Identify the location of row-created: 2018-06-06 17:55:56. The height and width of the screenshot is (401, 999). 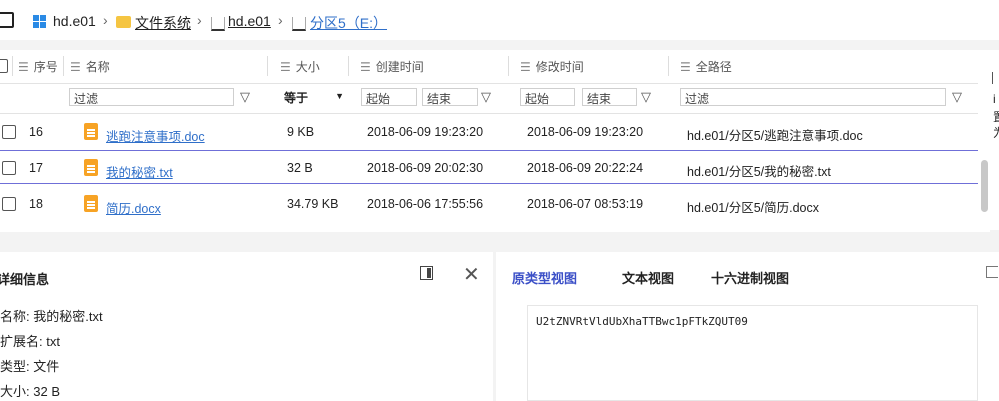
(425, 204).